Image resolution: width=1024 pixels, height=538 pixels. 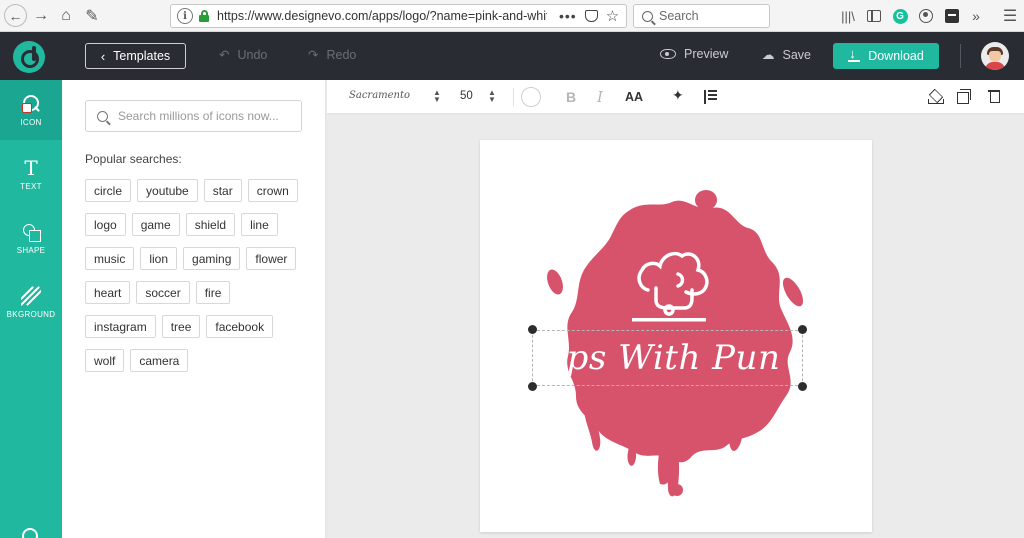 I want to click on pocket-icon, so click(x=591, y=16).